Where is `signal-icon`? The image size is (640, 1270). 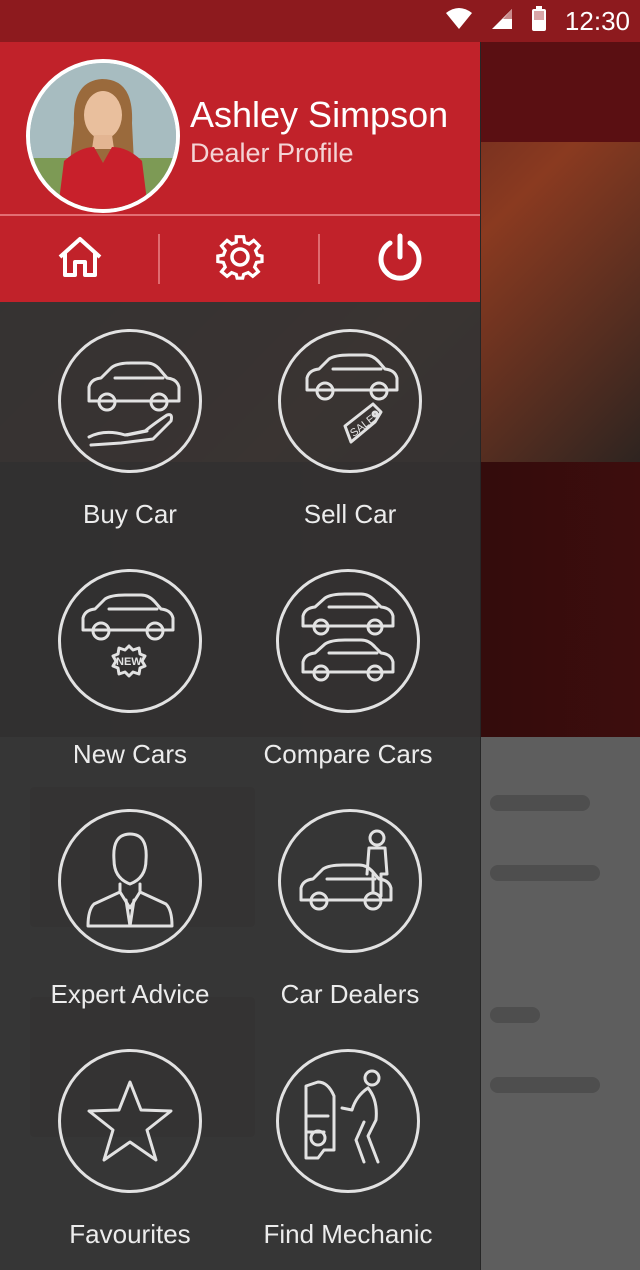
signal-icon is located at coordinates (502, 21).